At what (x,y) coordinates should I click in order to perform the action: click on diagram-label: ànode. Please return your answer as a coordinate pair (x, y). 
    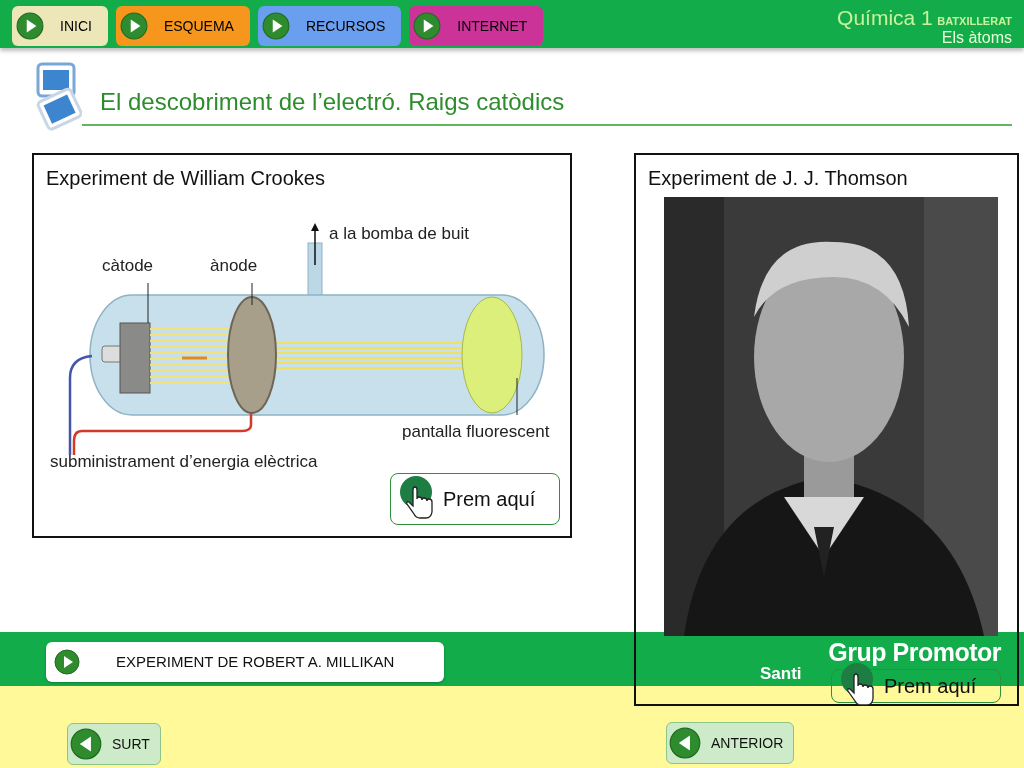
    Looking at the image, I should click on (234, 265).